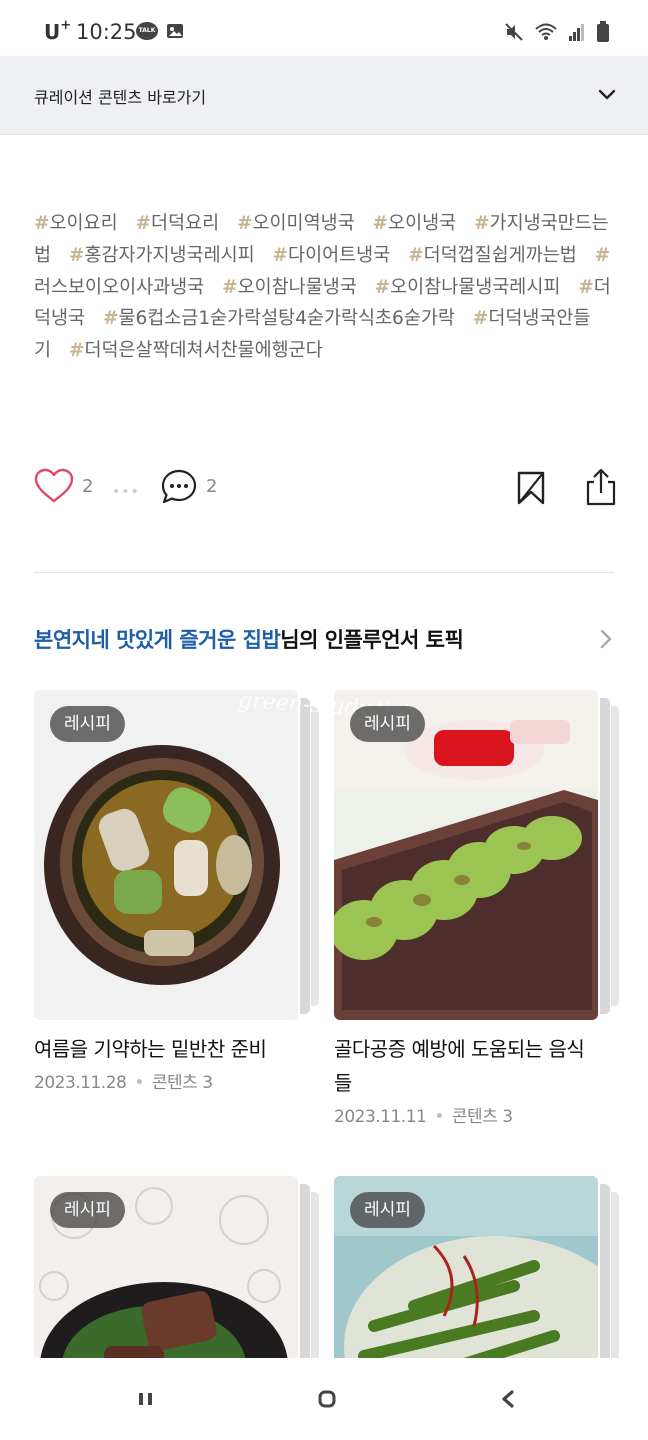  What do you see at coordinates (372, 640) in the screenshot?
I see `topic-suffix: 님의 인플루언서 토픽` at bounding box center [372, 640].